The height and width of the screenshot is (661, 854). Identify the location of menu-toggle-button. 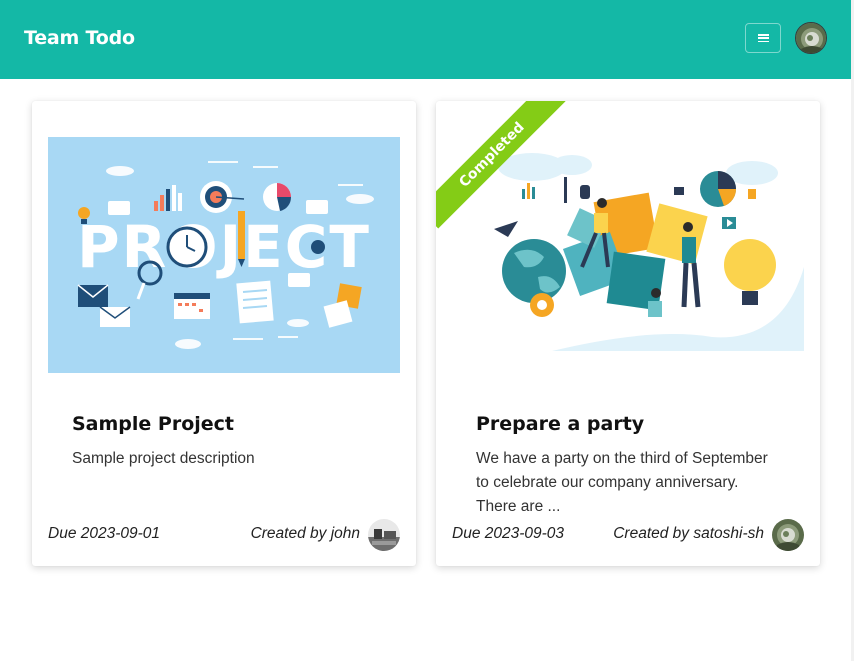
(763, 38).